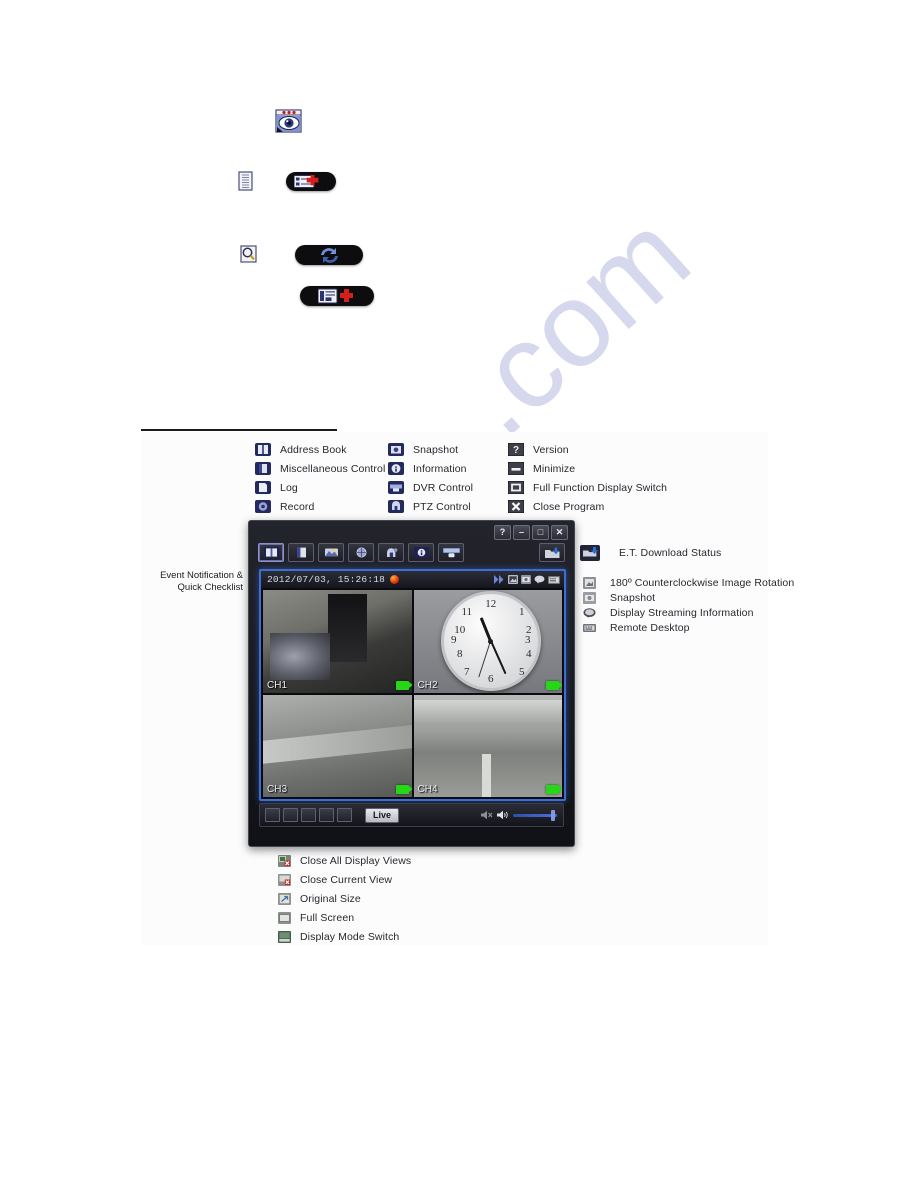 This screenshot has height=1188, width=918. What do you see at coordinates (516, 468) in the screenshot?
I see `minimize-icon` at bounding box center [516, 468].